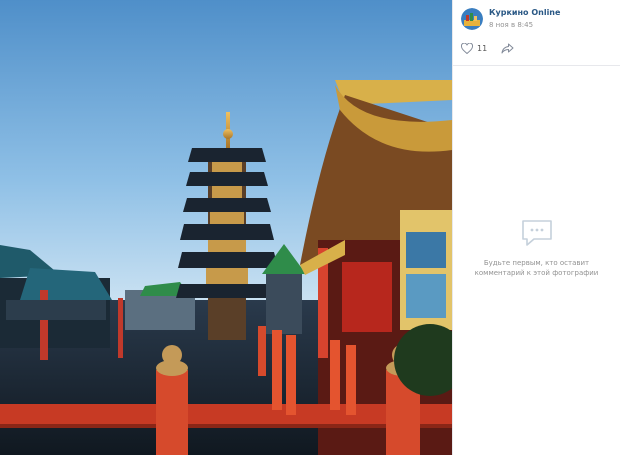 The width and height of the screenshot is (620, 455). I want to click on share-button, so click(507, 48).